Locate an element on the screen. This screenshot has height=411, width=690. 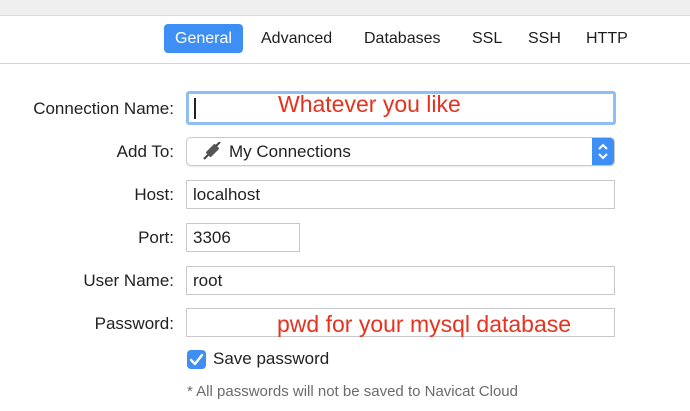
user-name-field: root is located at coordinates (400, 280).